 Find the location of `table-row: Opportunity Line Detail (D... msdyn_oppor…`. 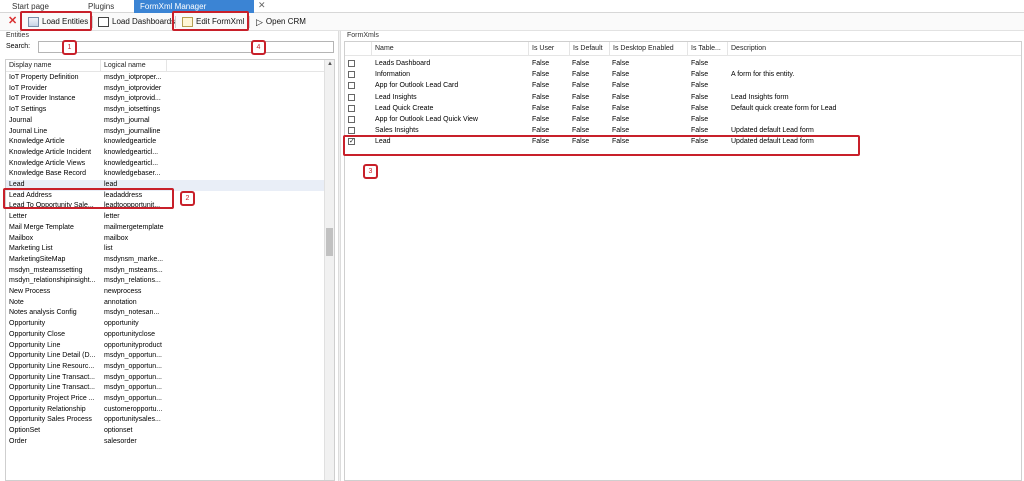

table-row: Opportunity Line Detail (D... msdyn_oppor… is located at coordinates (165, 356).